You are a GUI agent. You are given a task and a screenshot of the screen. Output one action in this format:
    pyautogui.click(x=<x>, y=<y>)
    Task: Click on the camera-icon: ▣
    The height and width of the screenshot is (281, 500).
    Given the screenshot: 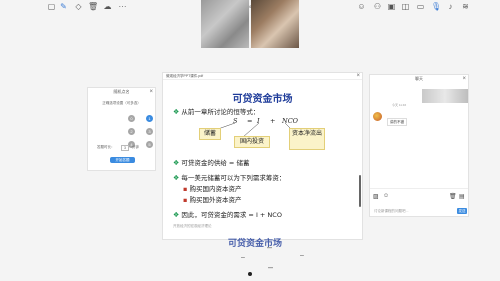 What is the action you would take?
    pyautogui.click(x=391, y=6)
    